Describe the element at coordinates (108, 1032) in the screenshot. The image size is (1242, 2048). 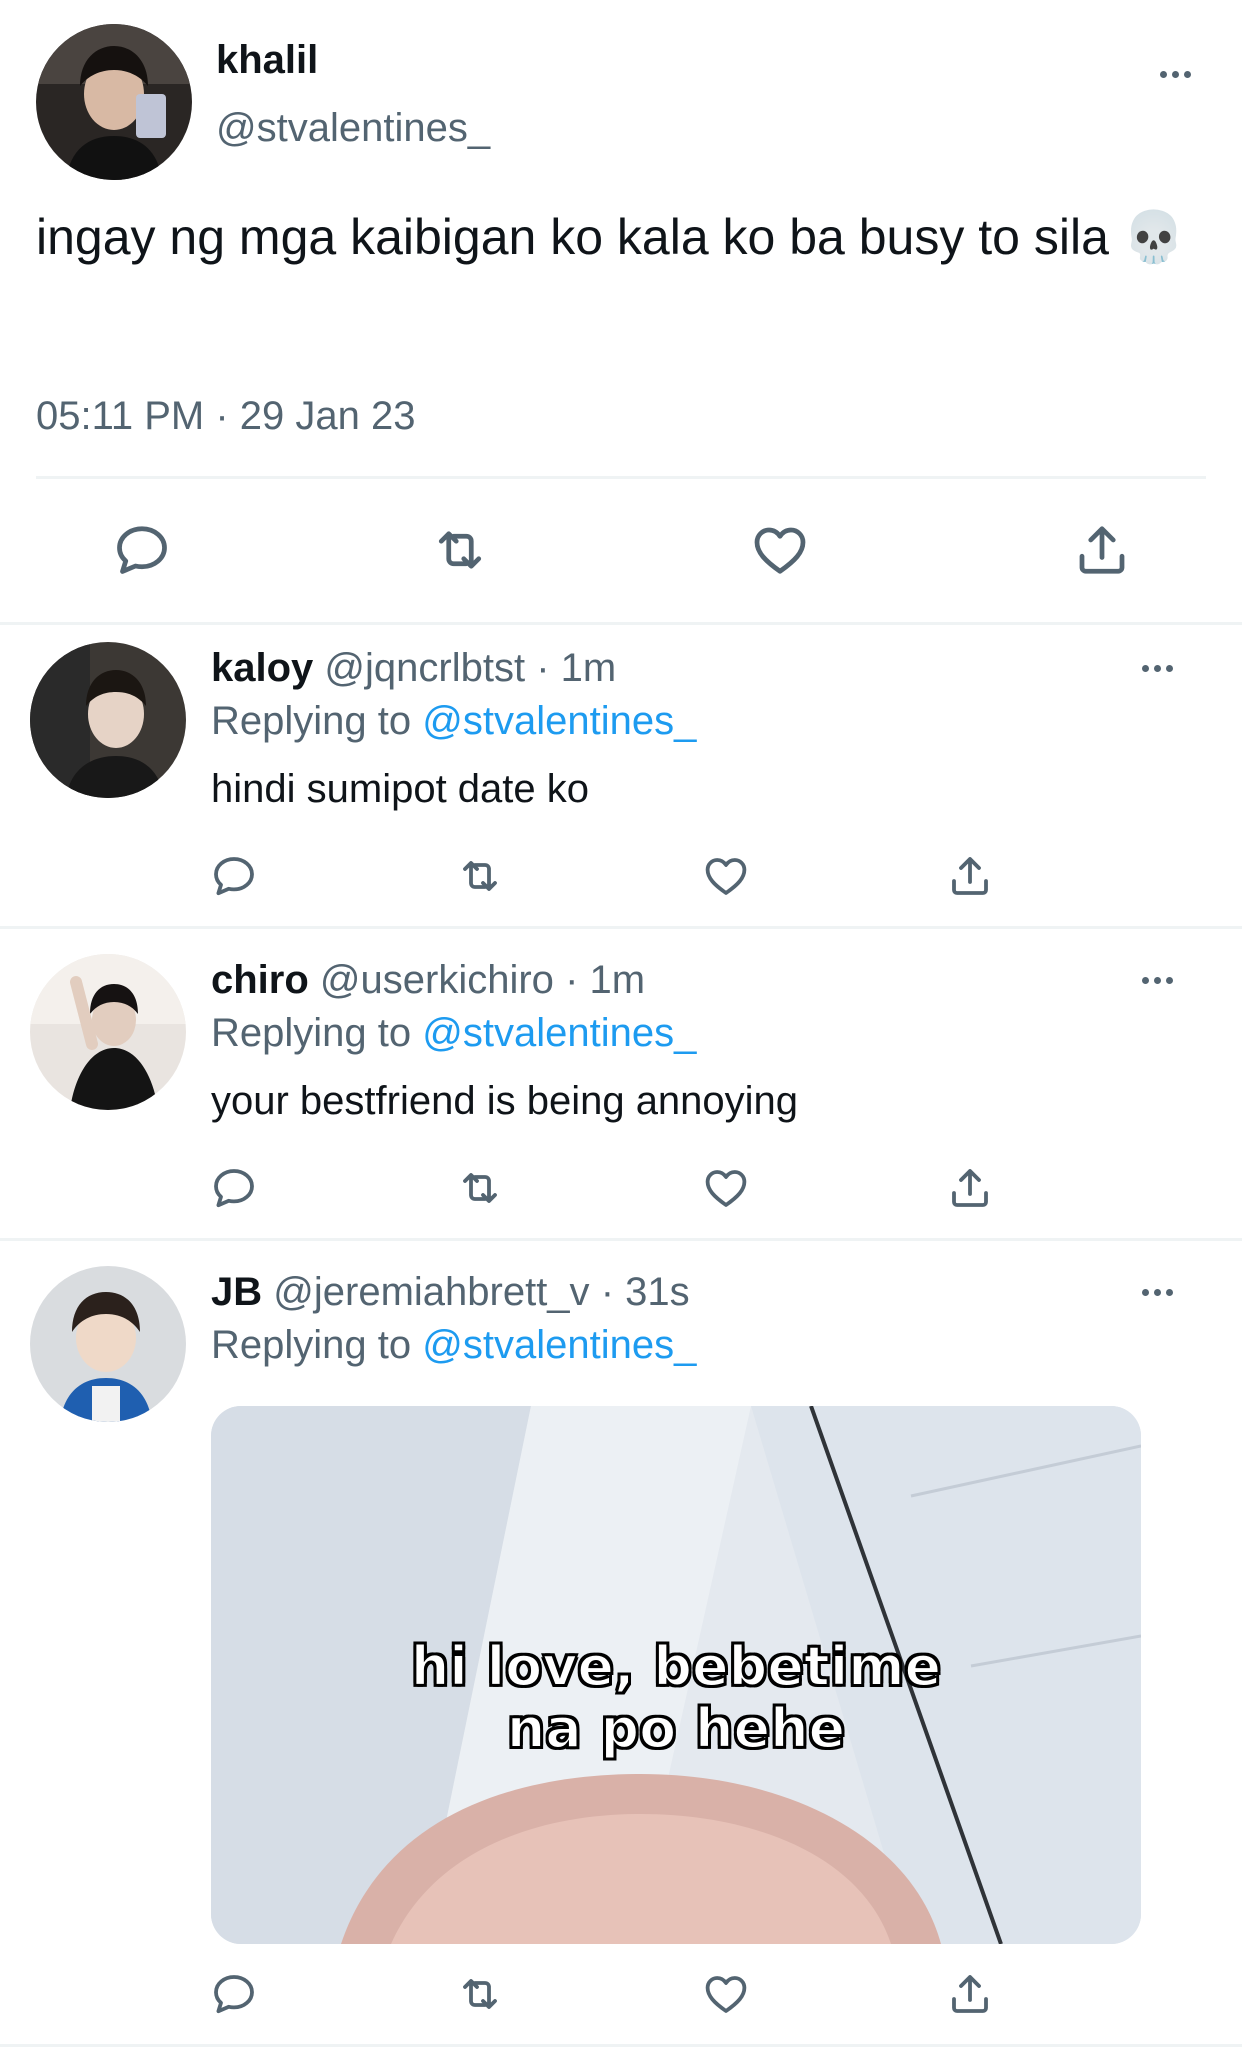
I see `avatar-chiro` at that location.